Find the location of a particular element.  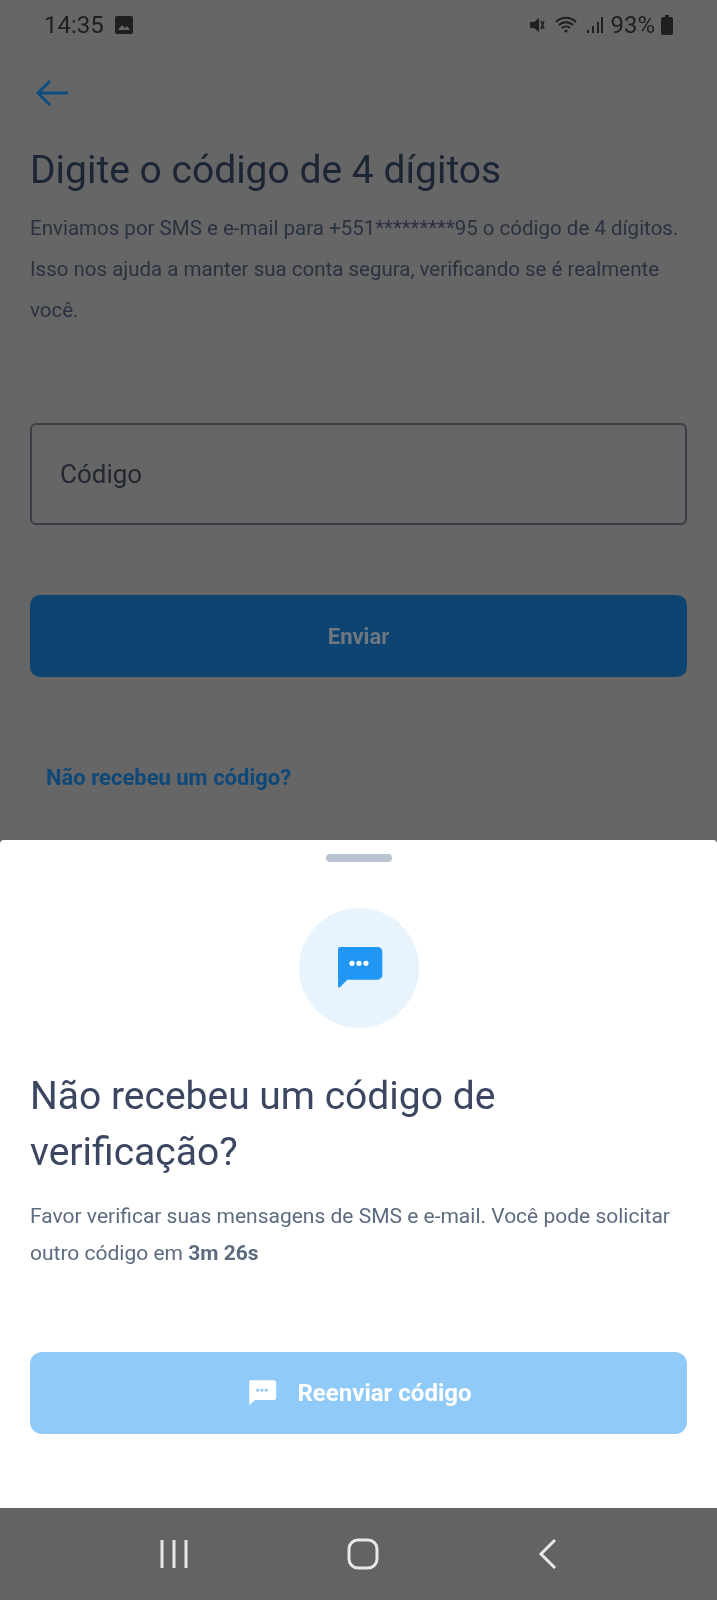

recent-apps-icon is located at coordinates (174, 1554).